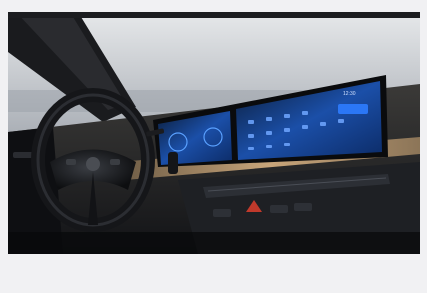 The height and width of the screenshot is (293, 427). I want to click on screen-highlight-tile, so click(353, 109).